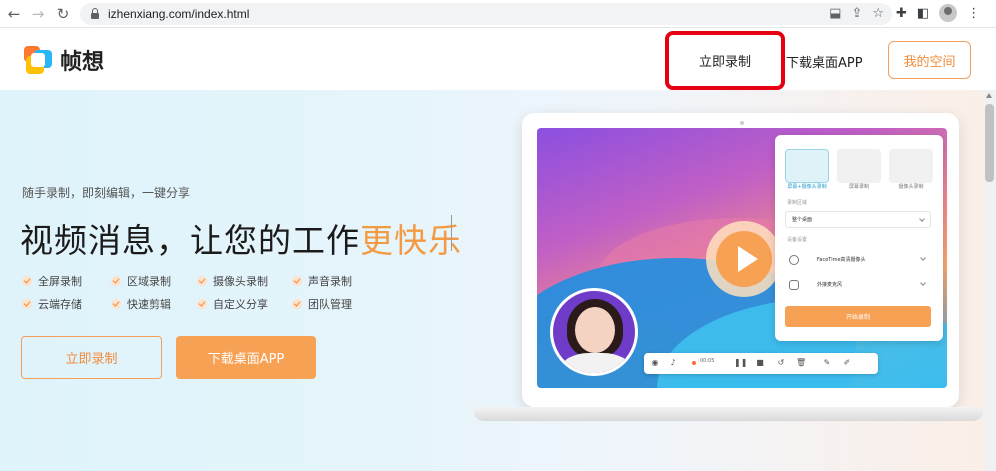 This screenshot has height=471, width=996. What do you see at coordinates (82, 62) in the screenshot?
I see `logo-text: 帧想` at bounding box center [82, 62].